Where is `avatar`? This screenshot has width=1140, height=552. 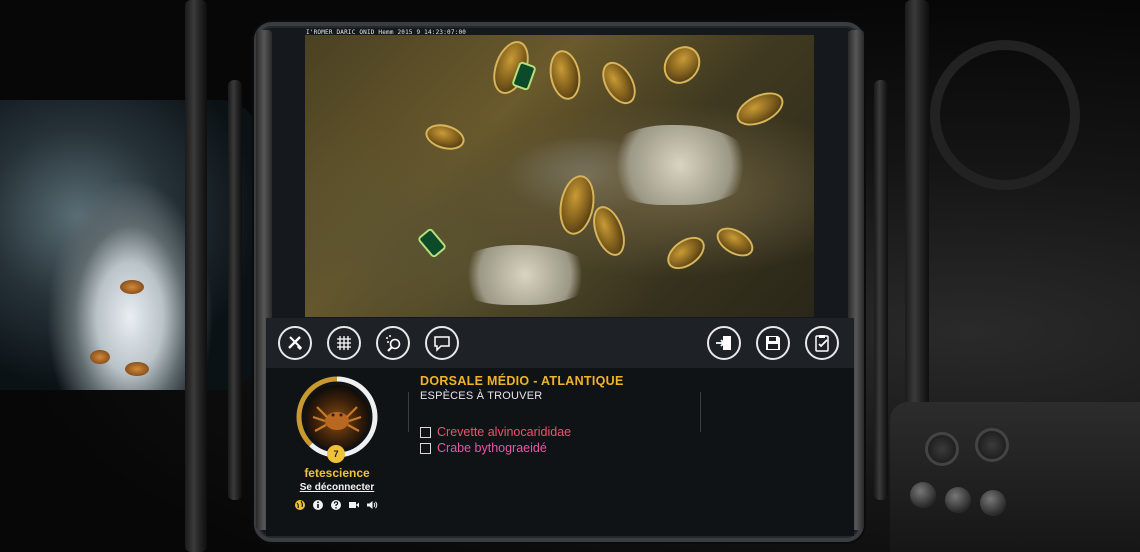 avatar is located at coordinates (337, 417).